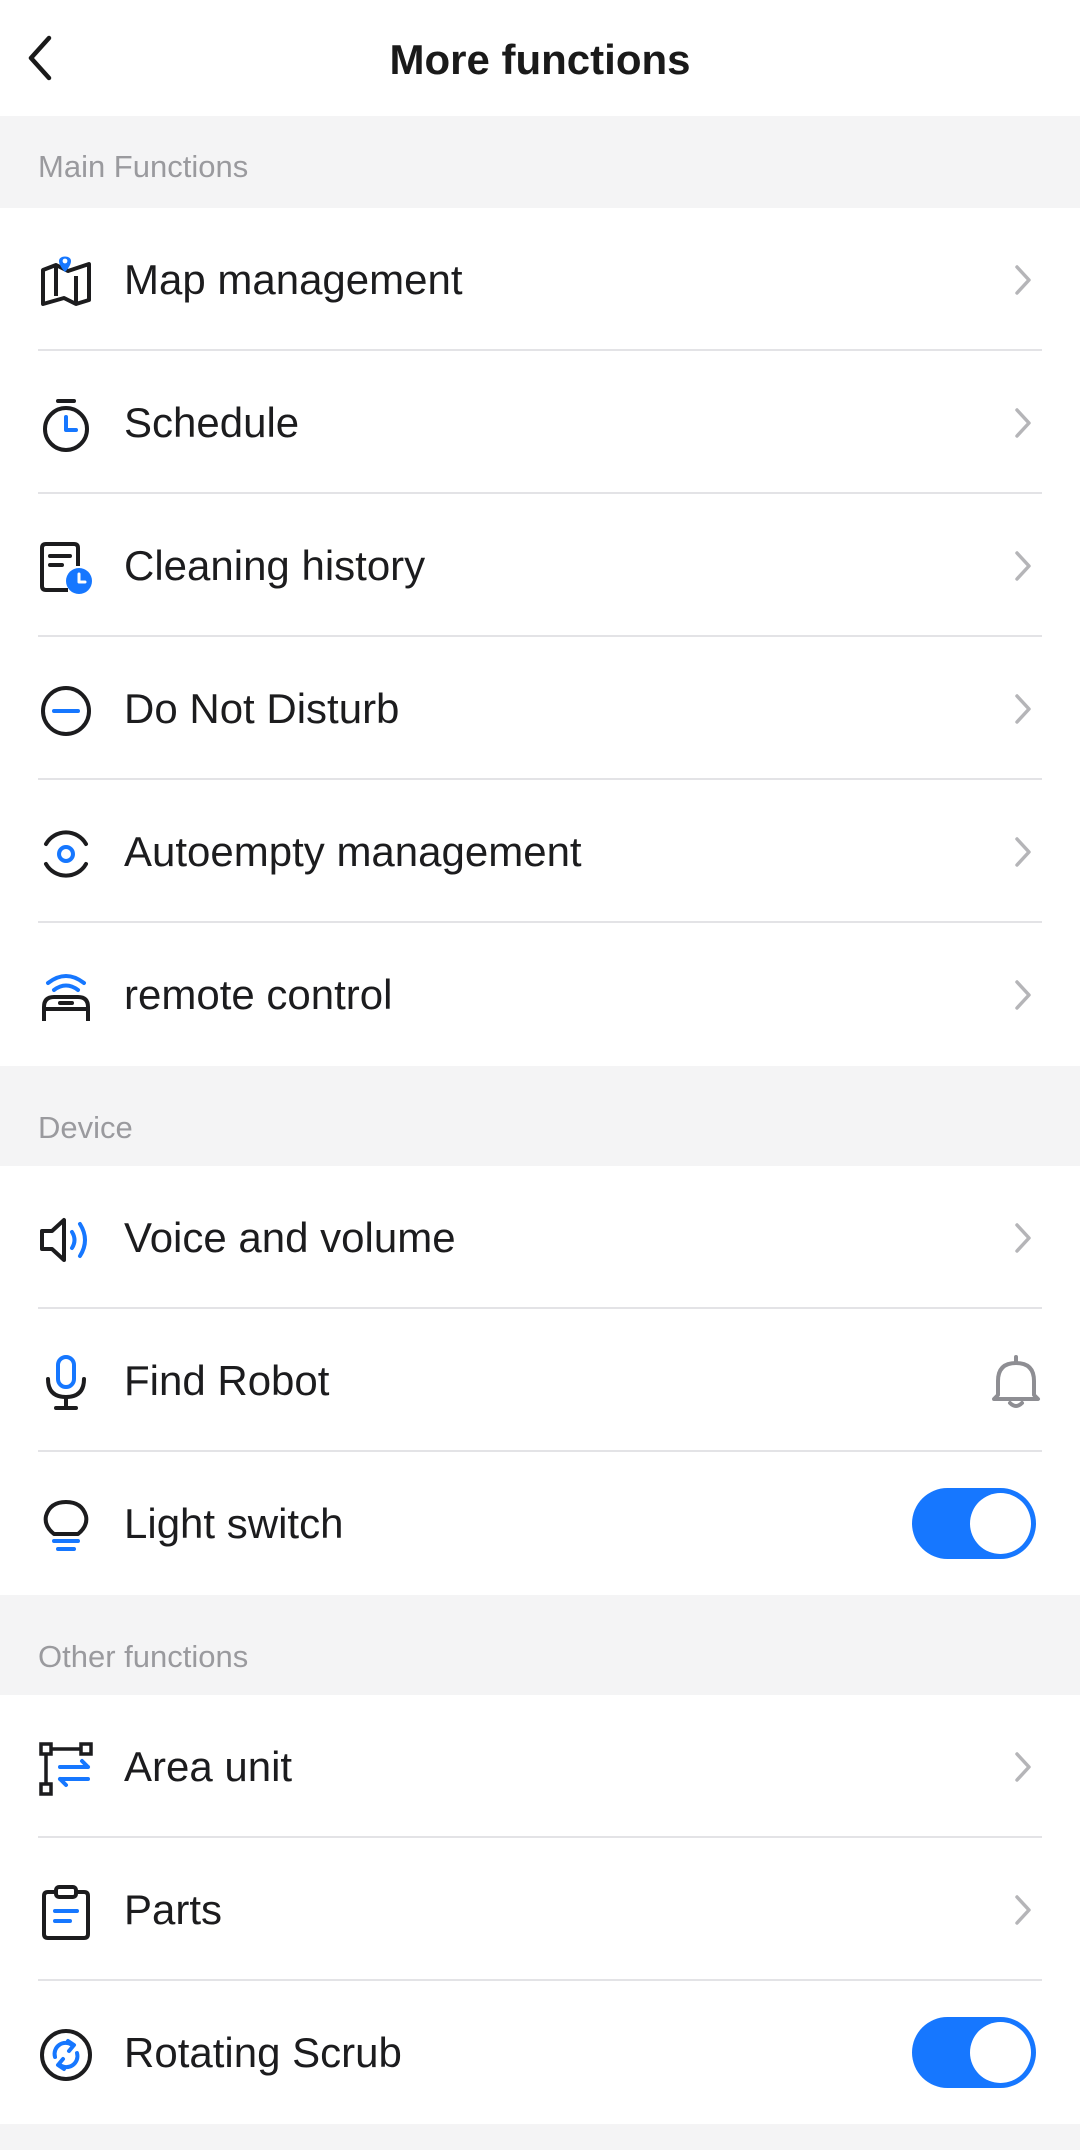  Describe the element at coordinates (173, 1909) in the screenshot. I see `menu-item-label: Parts` at that location.